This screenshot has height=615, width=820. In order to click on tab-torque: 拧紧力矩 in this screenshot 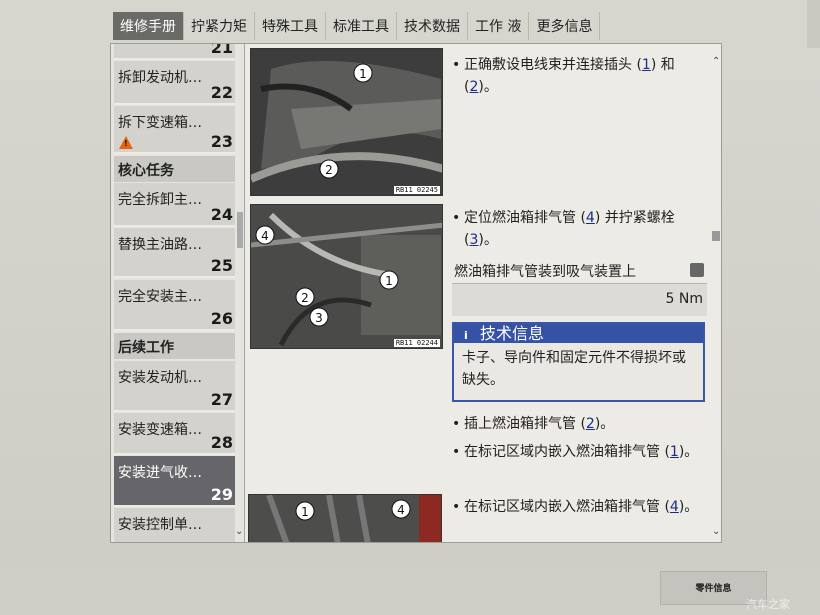, I will do `click(219, 26)`.